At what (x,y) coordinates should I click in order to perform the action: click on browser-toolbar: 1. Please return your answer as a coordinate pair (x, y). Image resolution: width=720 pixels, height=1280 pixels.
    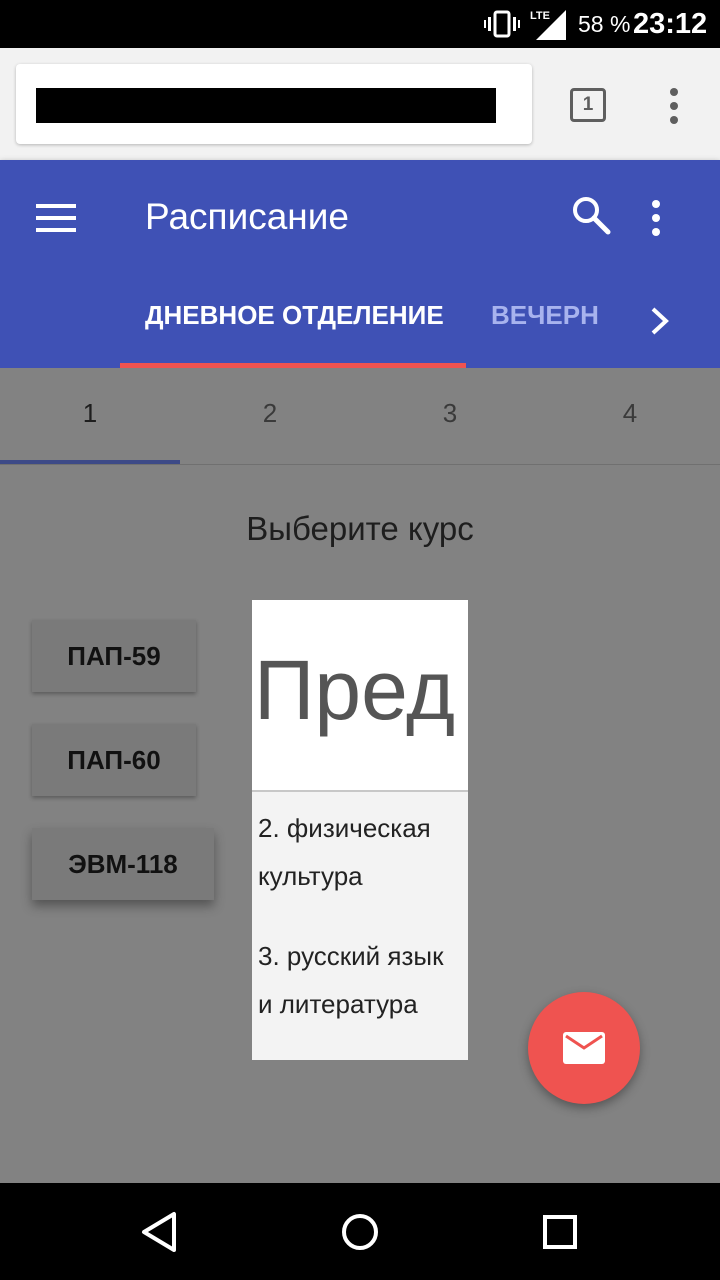
    Looking at the image, I should click on (360, 104).